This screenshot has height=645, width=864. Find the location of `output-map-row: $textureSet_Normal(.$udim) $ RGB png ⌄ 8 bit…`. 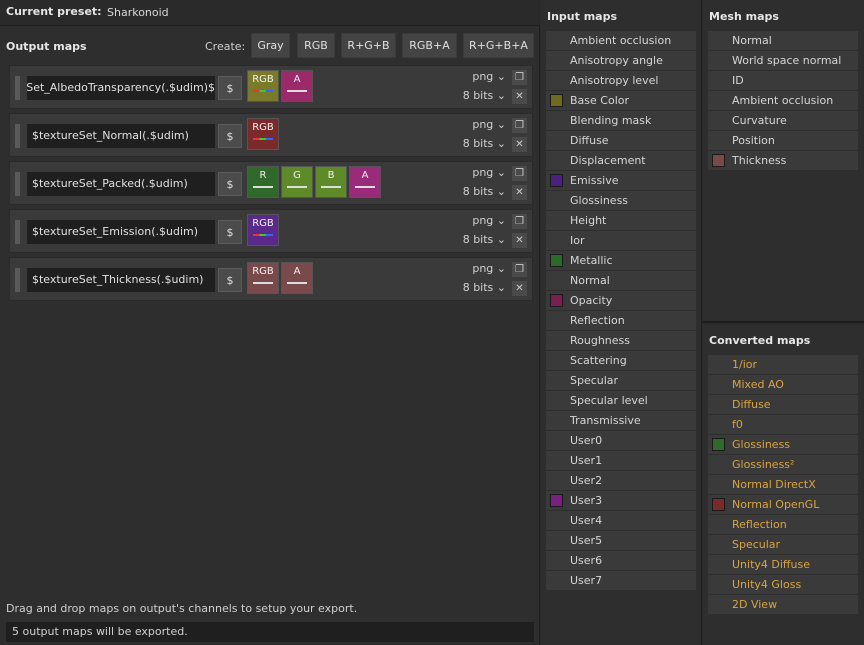

output-map-row: $textureSet_Normal(.$udim) $ RGB png ⌄ 8 bit… is located at coordinates (271, 135).